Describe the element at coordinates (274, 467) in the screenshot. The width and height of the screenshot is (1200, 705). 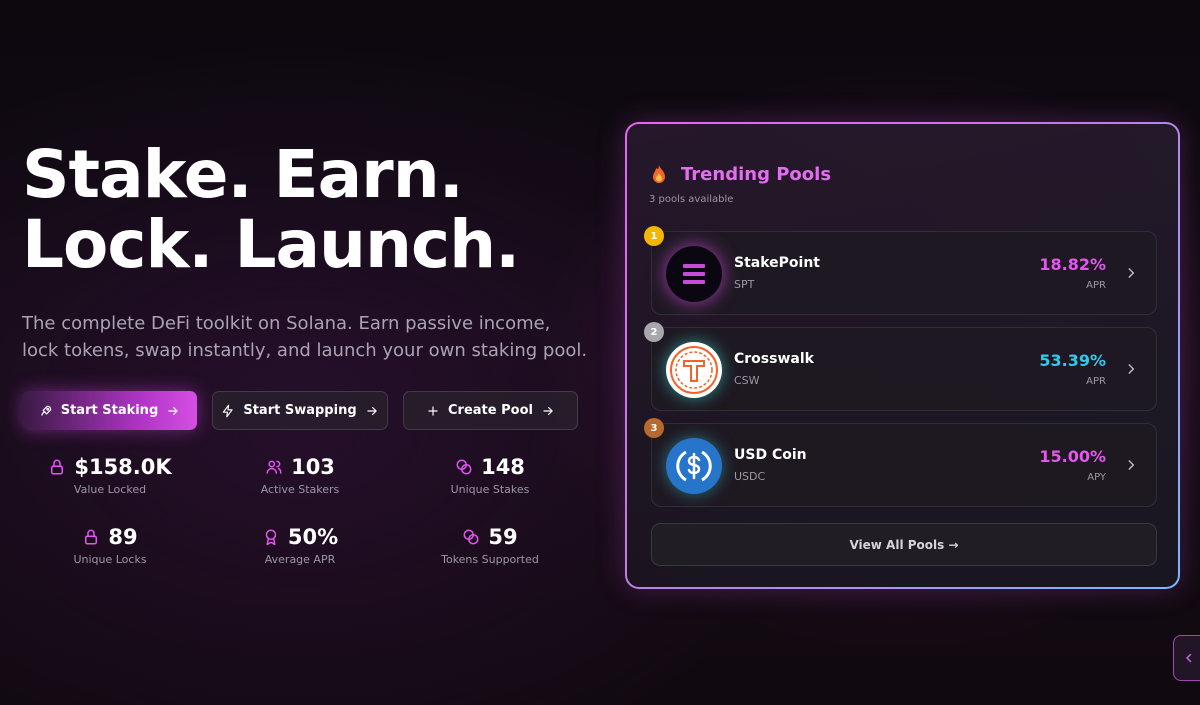
I see `users-icon` at that location.